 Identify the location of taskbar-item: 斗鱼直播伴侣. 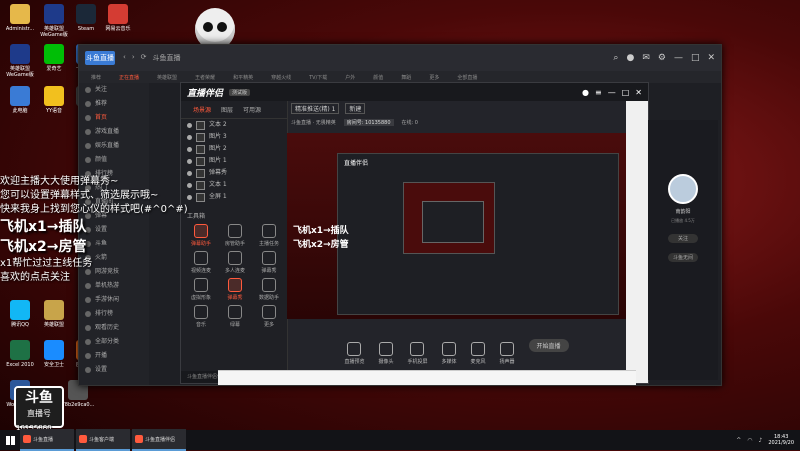
(159, 440).